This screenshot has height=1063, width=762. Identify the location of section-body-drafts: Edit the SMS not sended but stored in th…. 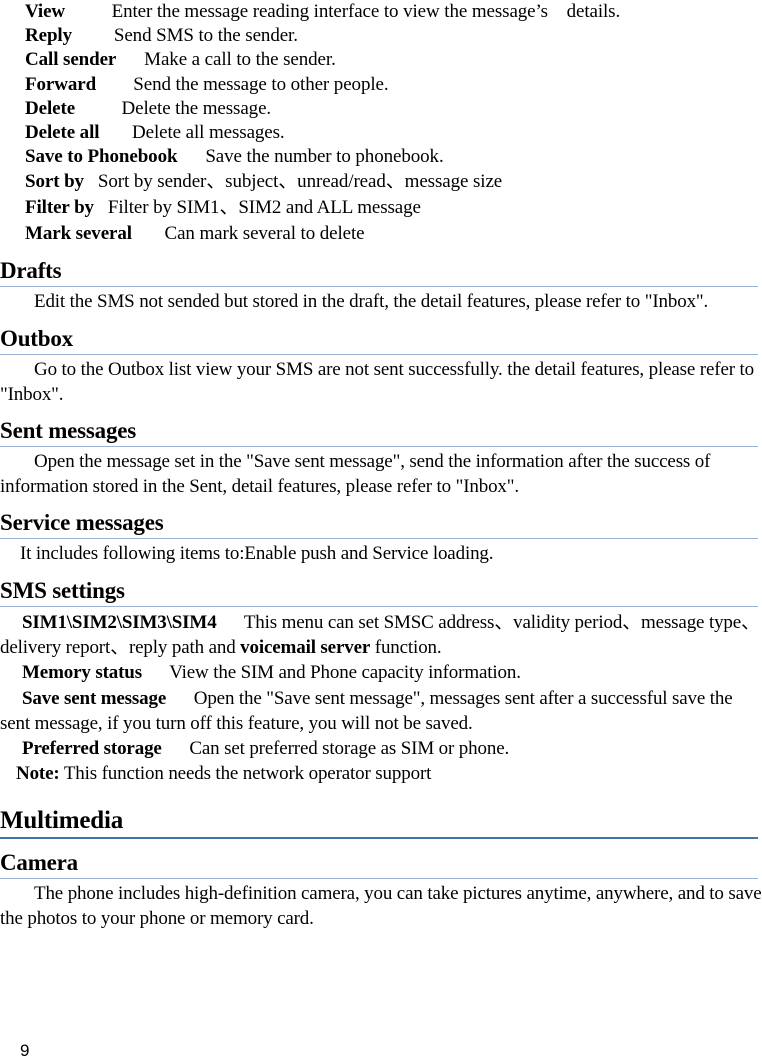
(371, 302).